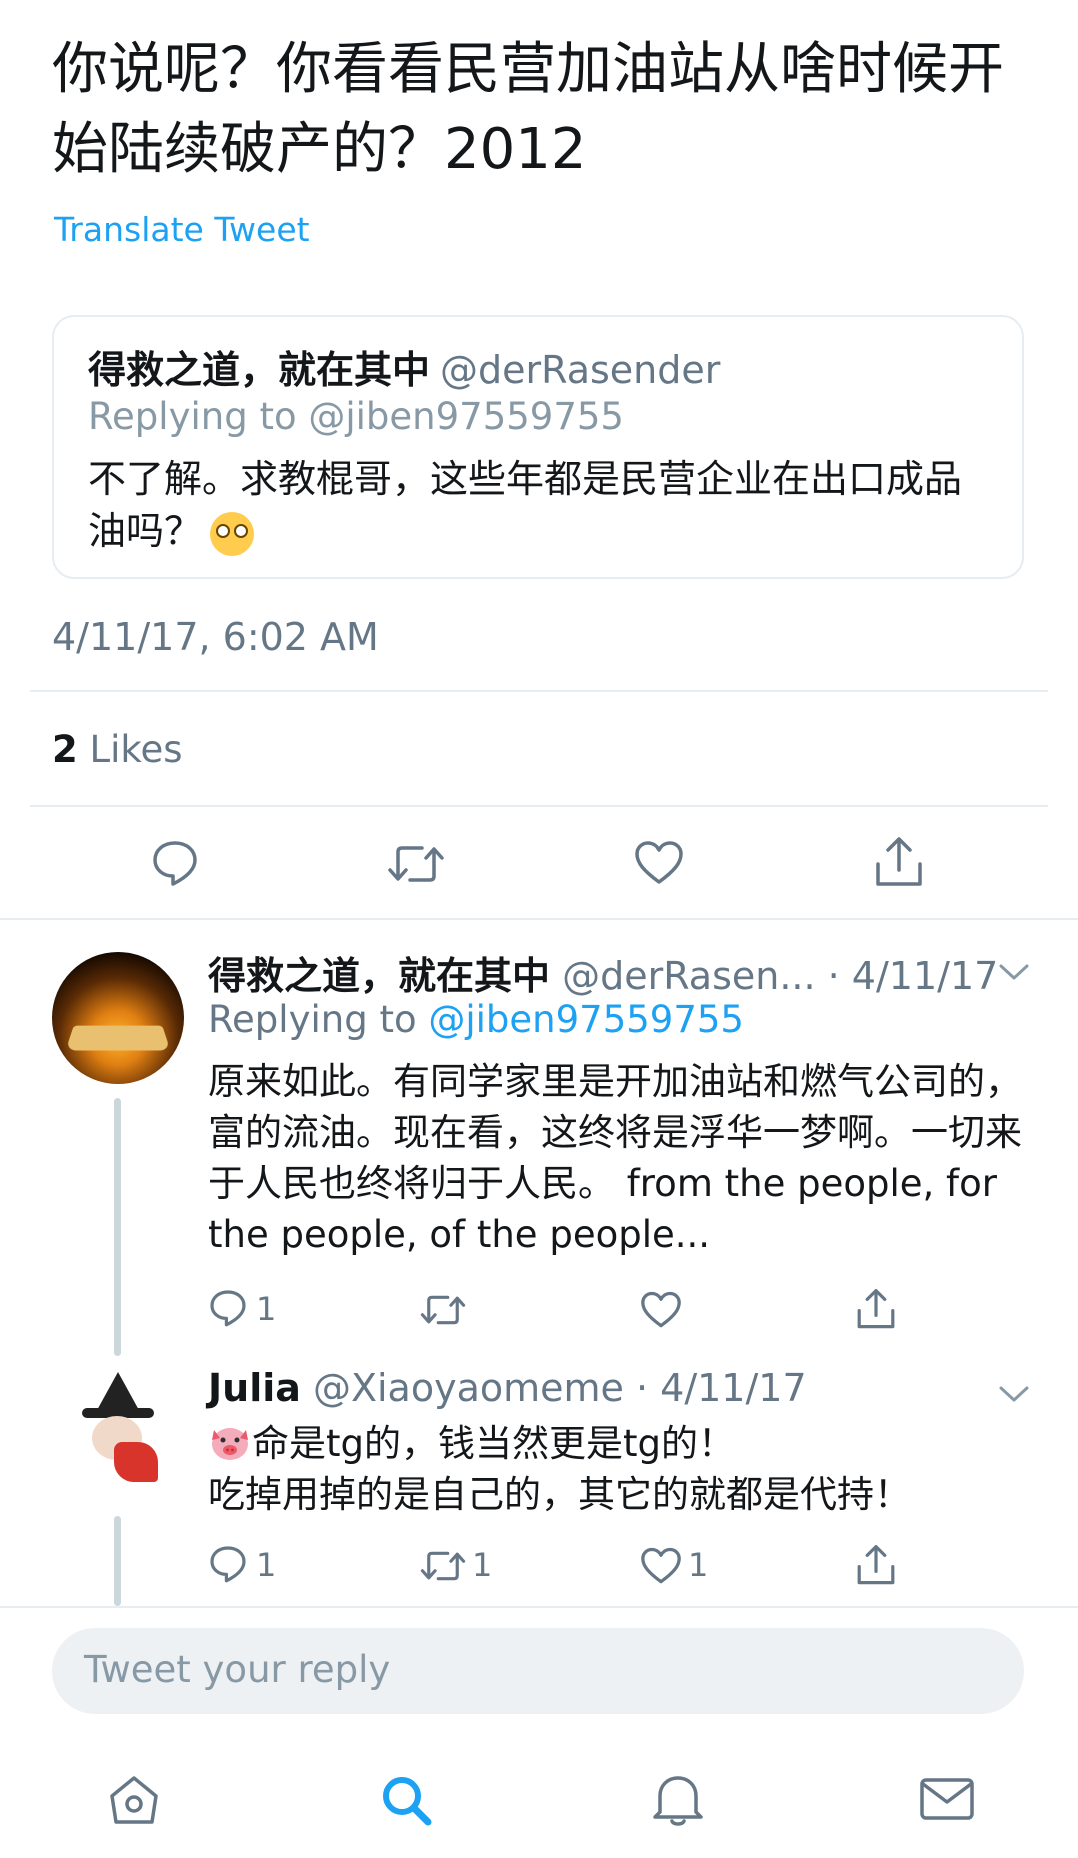 This screenshot has width=1078, height=1858. I want to click on witch-hat-shape, so click(118, 1392).